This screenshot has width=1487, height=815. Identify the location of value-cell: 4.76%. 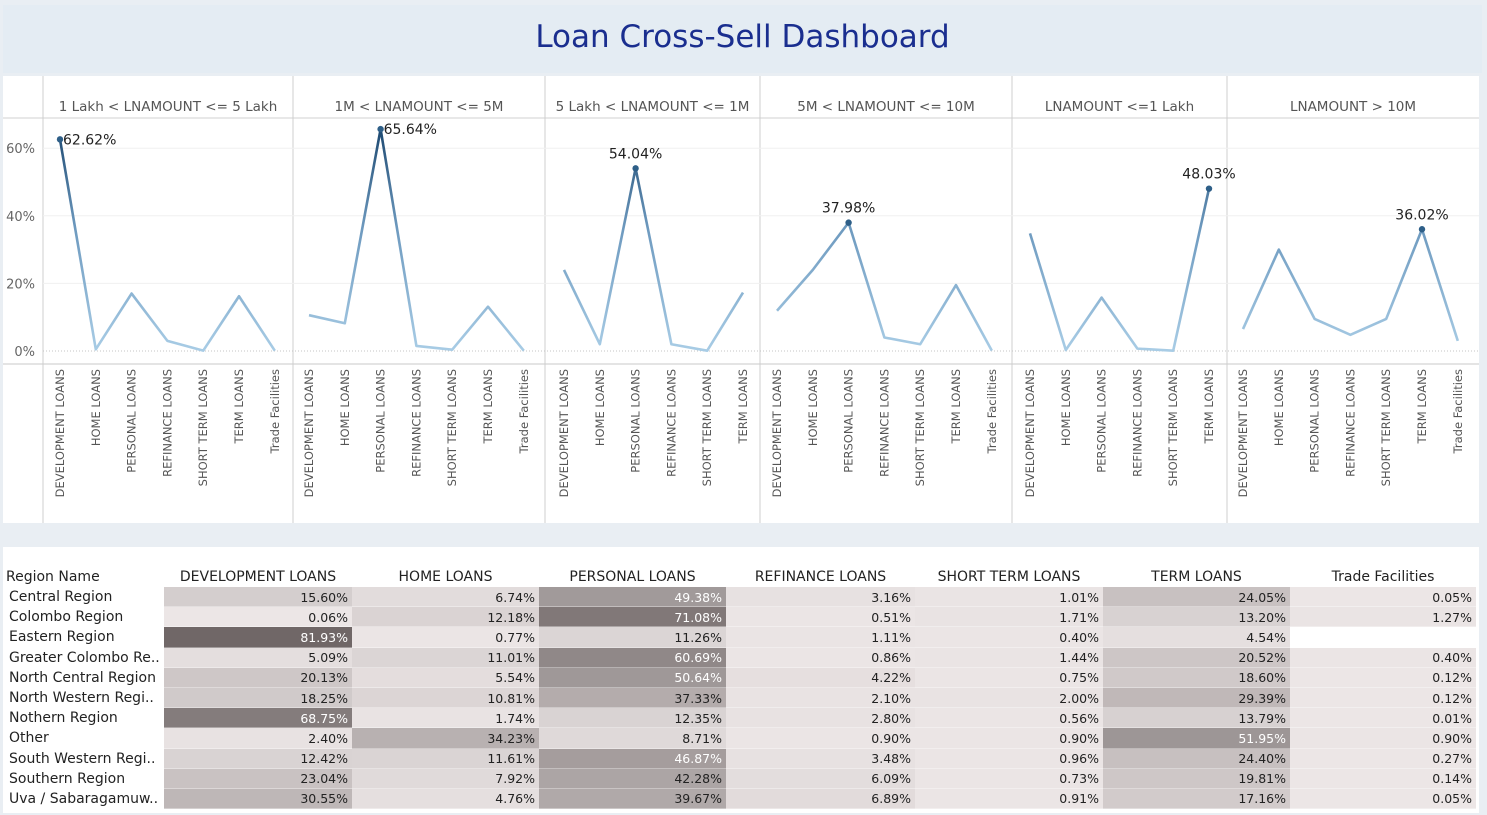
(445, 799).